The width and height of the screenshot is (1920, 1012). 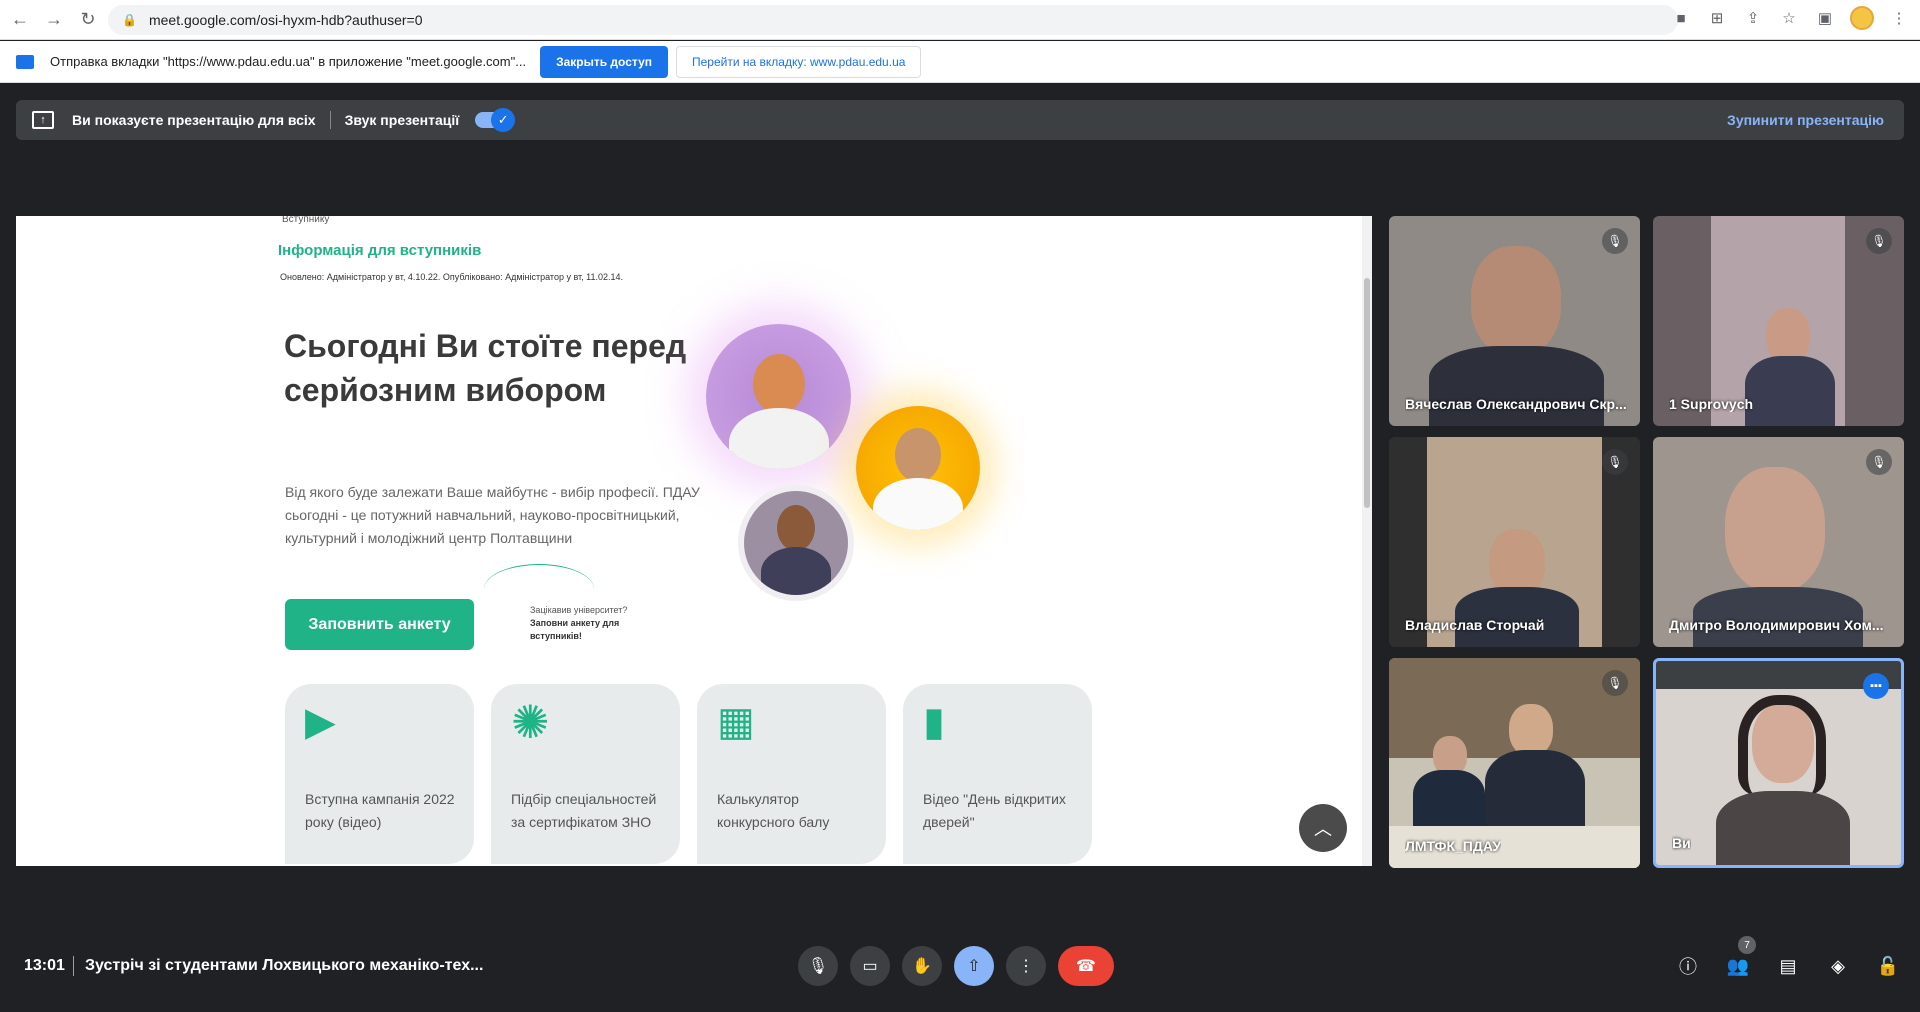 I want to click on participant-tile: 🎙 ЛМТФК_ПДАУ, so click(x=1514, y=763).